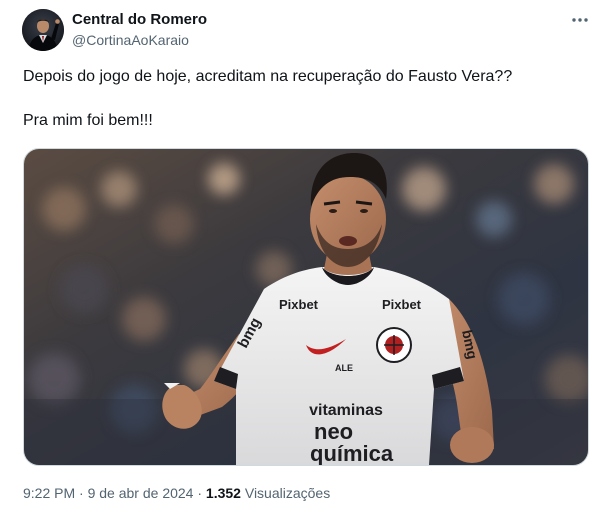 This screenshot has height=520, width=614. I want to click on more-options-button, so click(580, 20).